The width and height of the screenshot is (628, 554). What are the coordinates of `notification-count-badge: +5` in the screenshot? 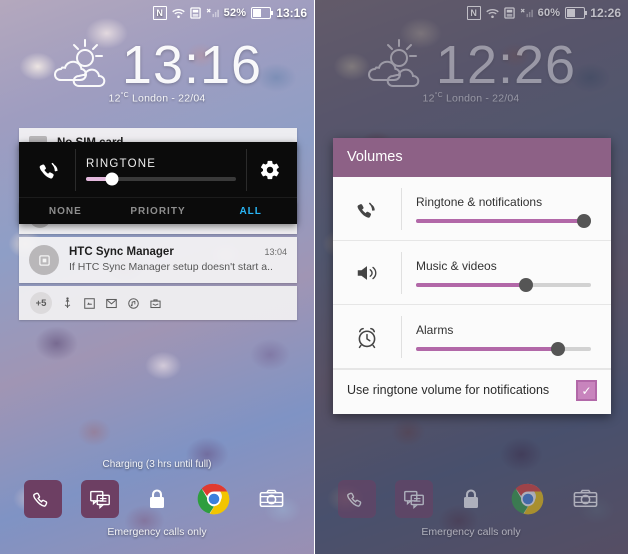 It's located at (41, 303).